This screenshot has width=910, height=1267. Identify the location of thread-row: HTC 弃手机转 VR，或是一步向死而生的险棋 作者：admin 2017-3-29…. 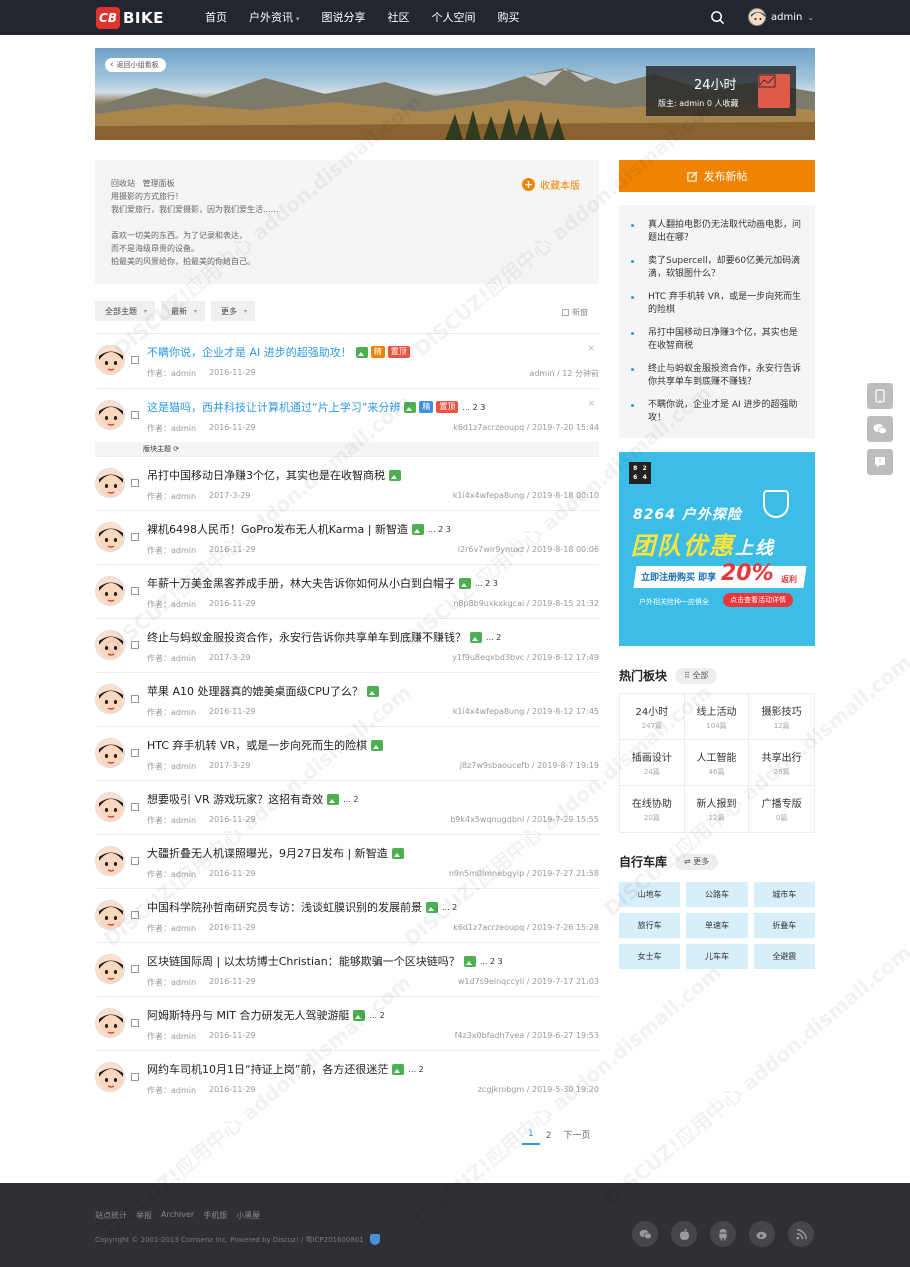
(347, 753).